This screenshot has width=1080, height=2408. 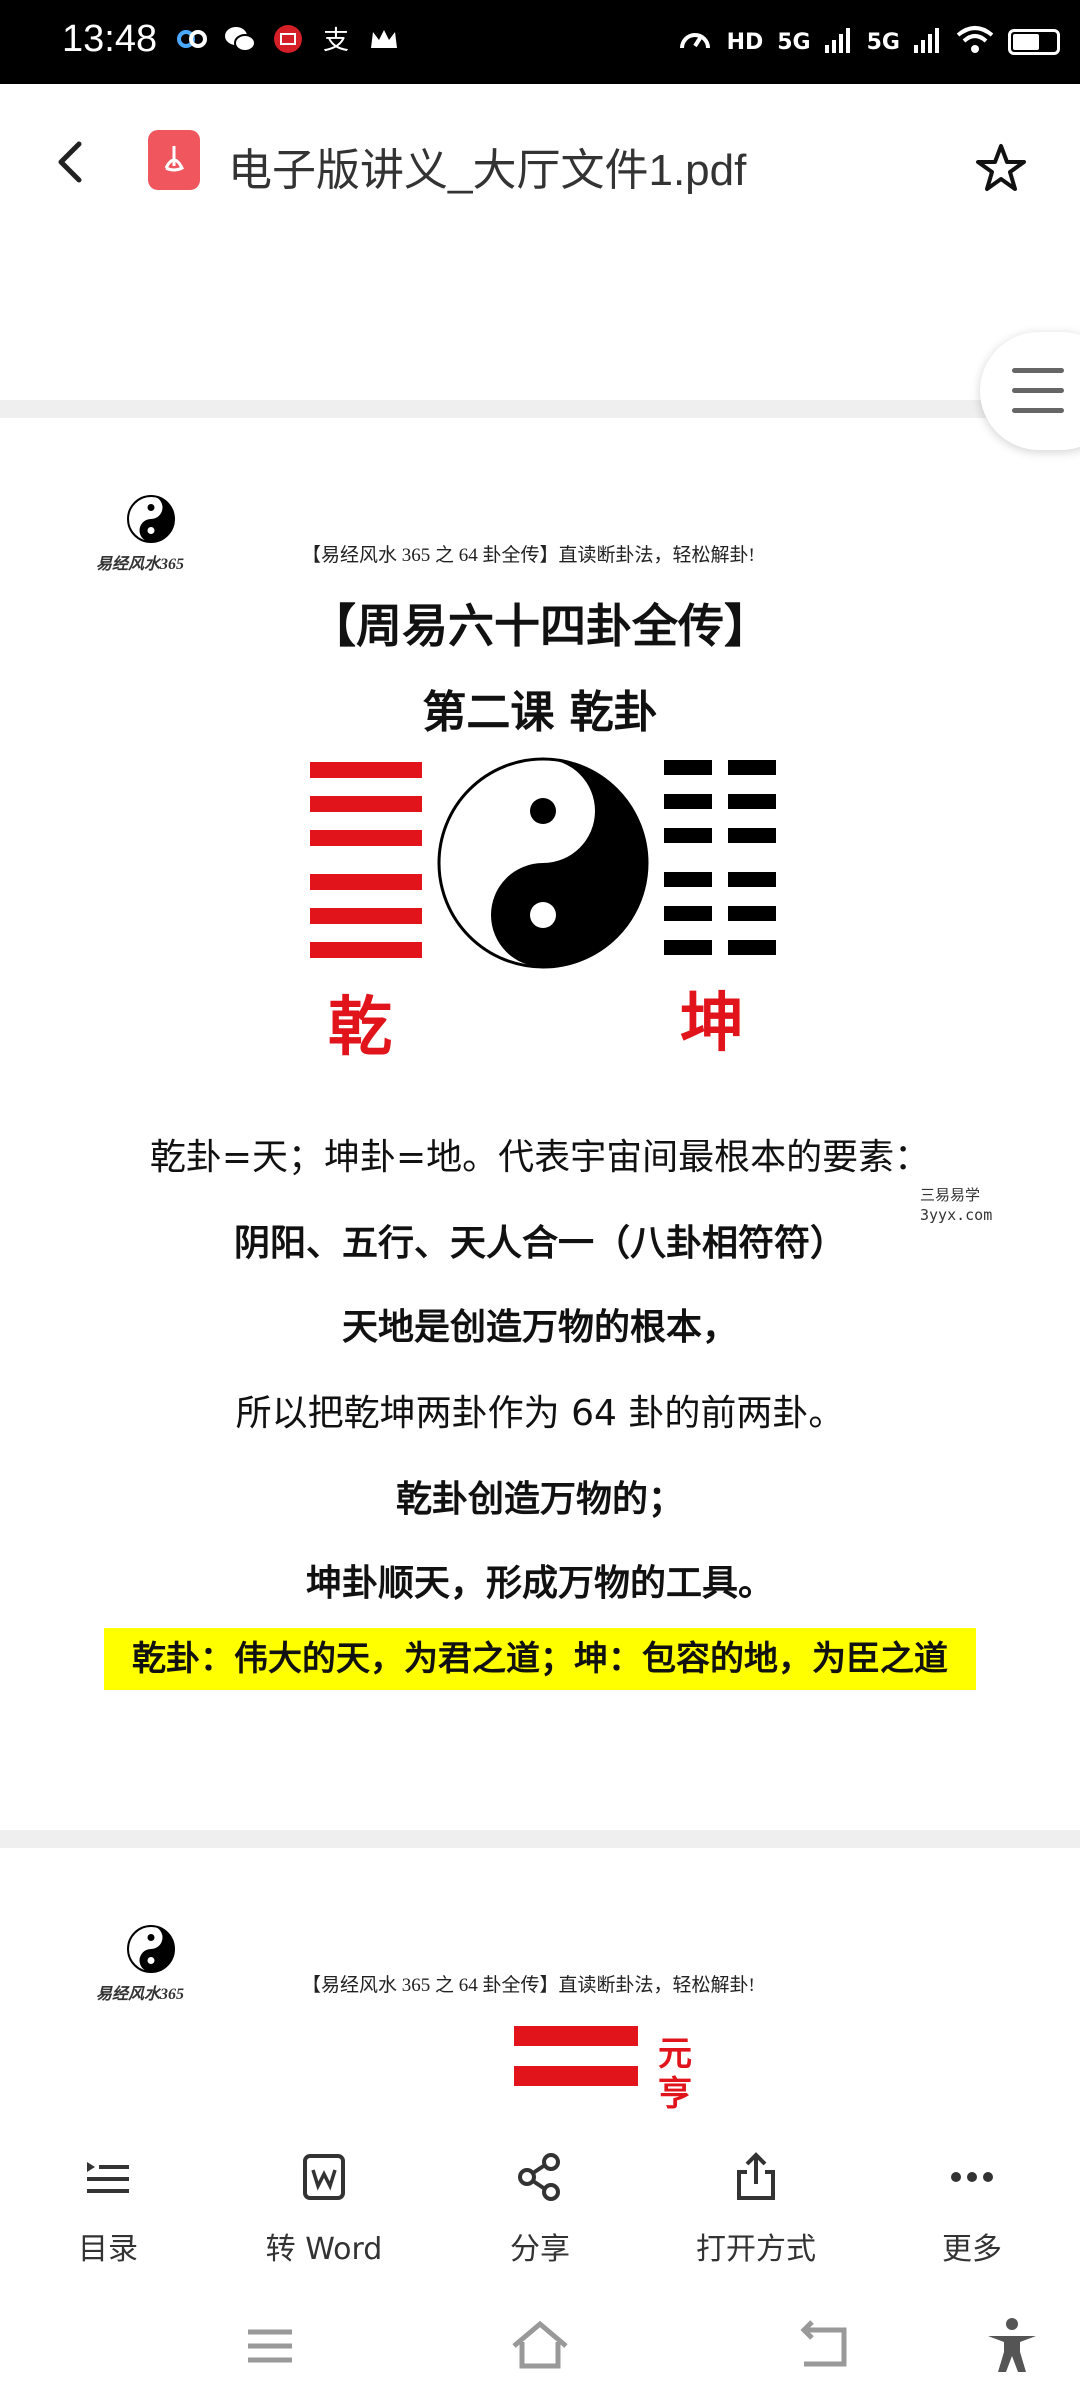 I want to click on back-button, so click(x=70, y=162).